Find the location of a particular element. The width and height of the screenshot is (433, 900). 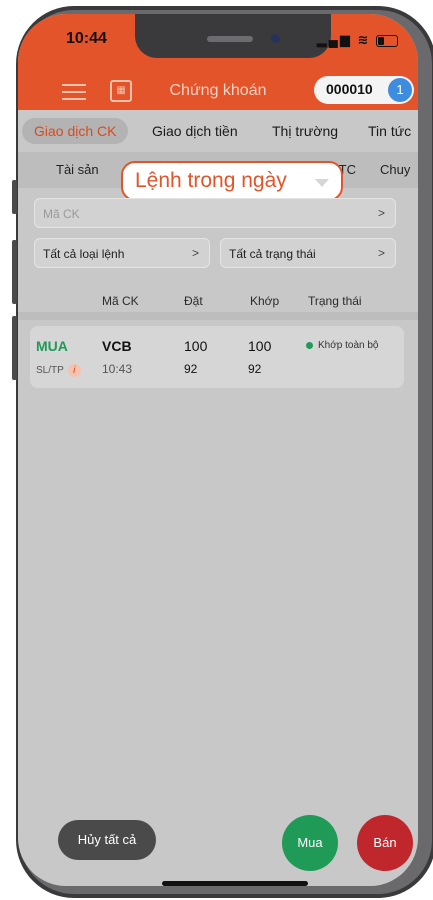

col-header-placed: Đặt is located at coordinates (193, 301).